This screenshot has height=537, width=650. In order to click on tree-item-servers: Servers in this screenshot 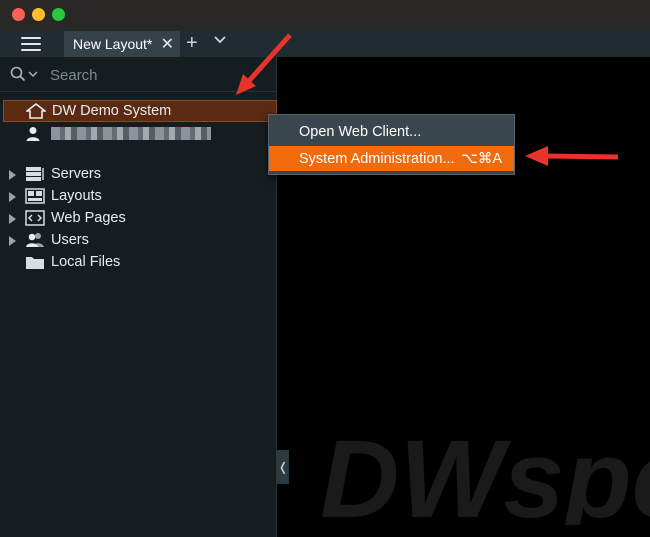, I will do `click(138, 174)`.